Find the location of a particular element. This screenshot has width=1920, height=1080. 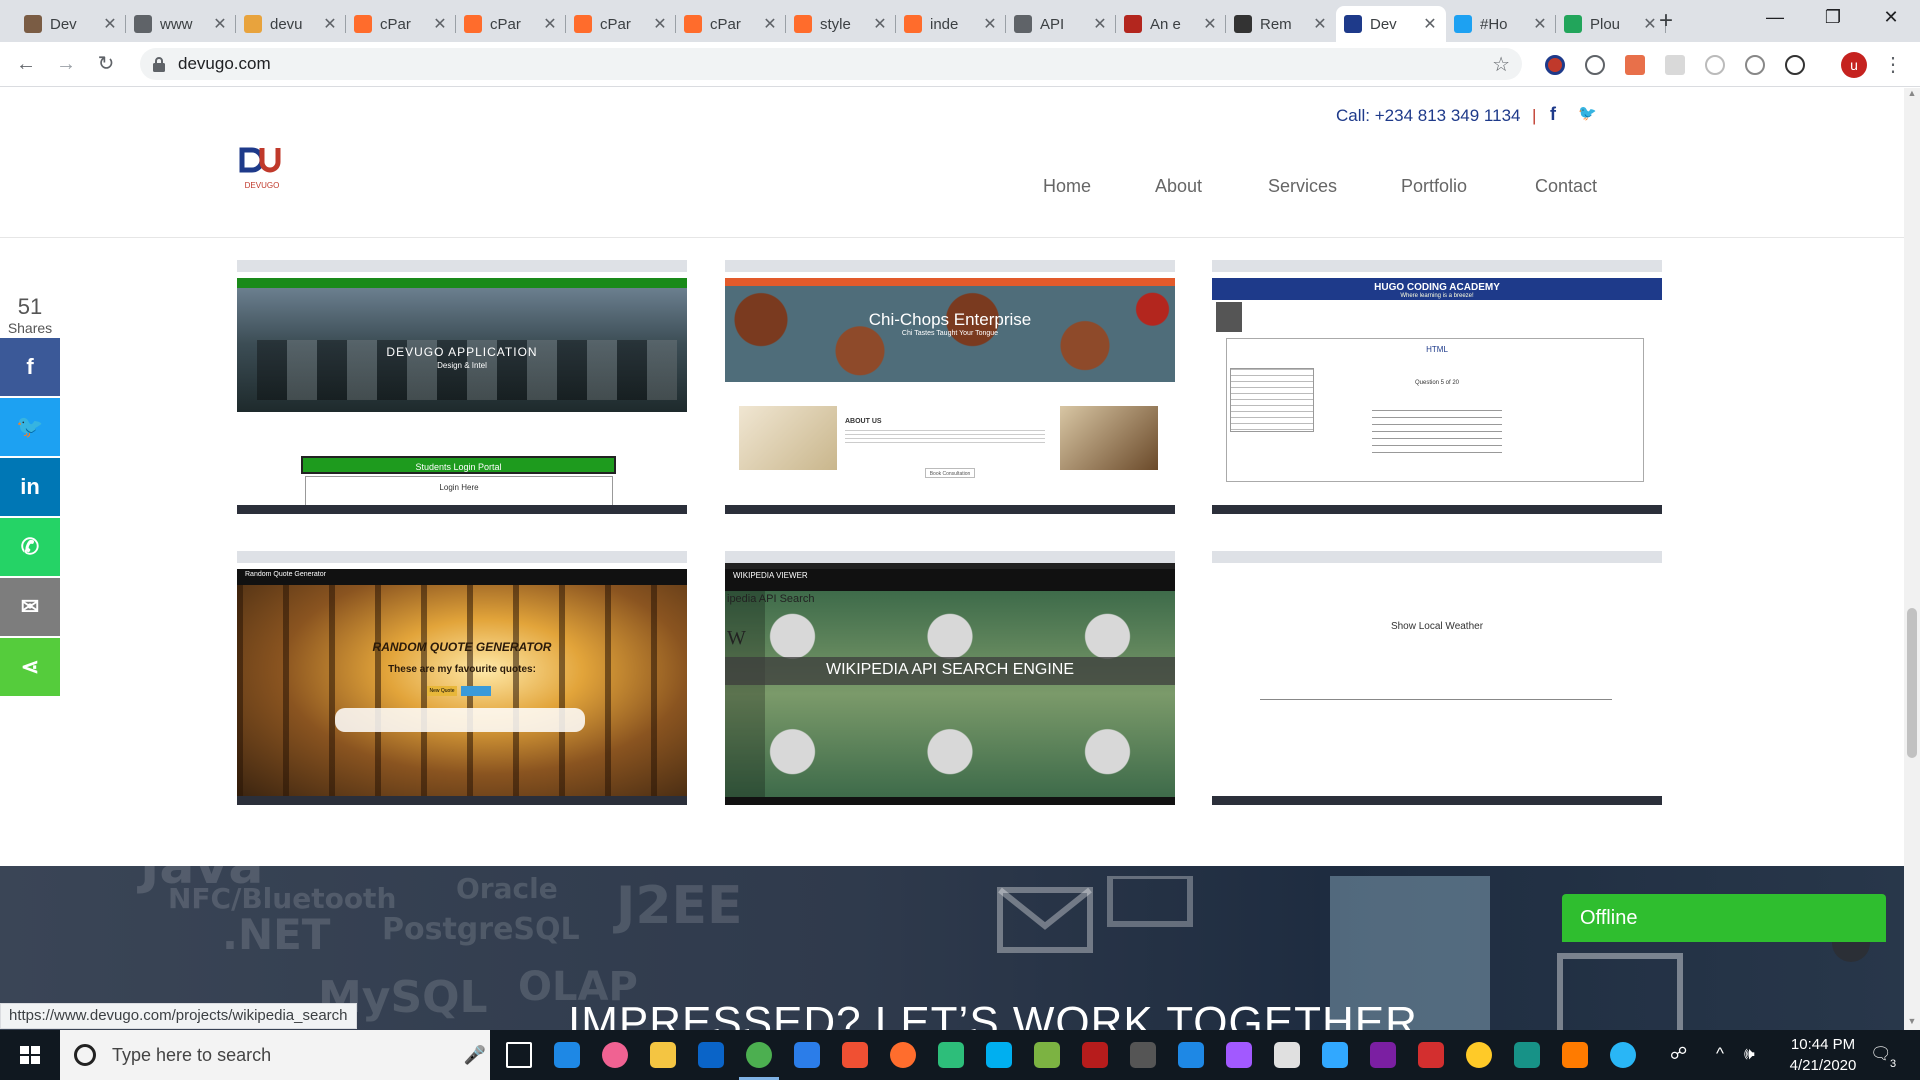

browser-tab: #Ho ✕ is located at coordinates (1501, 24).